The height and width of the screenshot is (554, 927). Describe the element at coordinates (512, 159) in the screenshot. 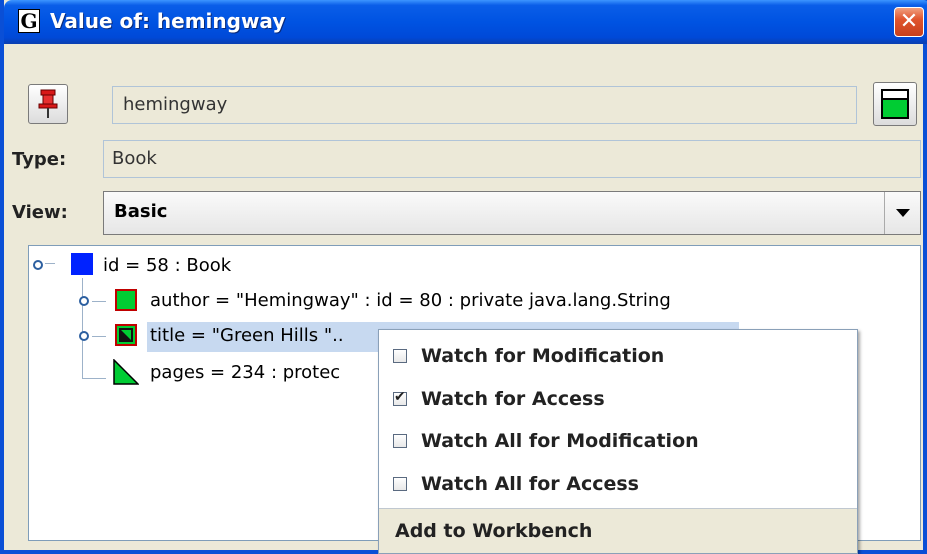

I see `type-field: Book` at that location.